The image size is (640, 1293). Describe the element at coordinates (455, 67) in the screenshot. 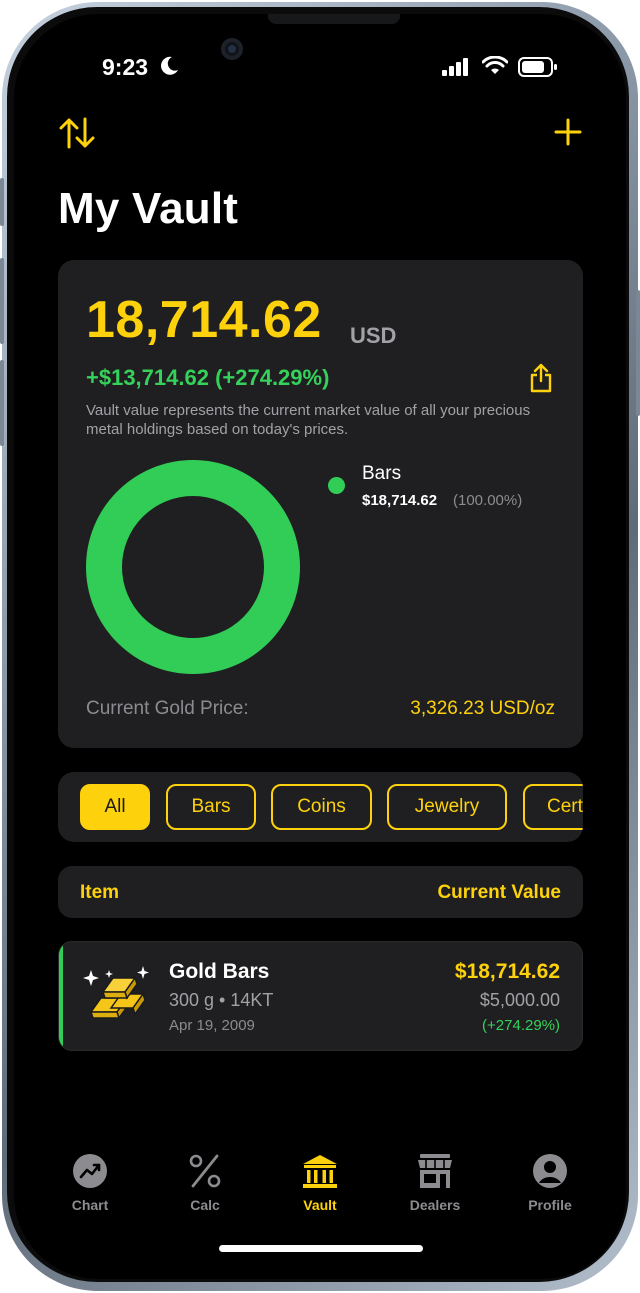

I see `cellular-signal-icon` at that location.